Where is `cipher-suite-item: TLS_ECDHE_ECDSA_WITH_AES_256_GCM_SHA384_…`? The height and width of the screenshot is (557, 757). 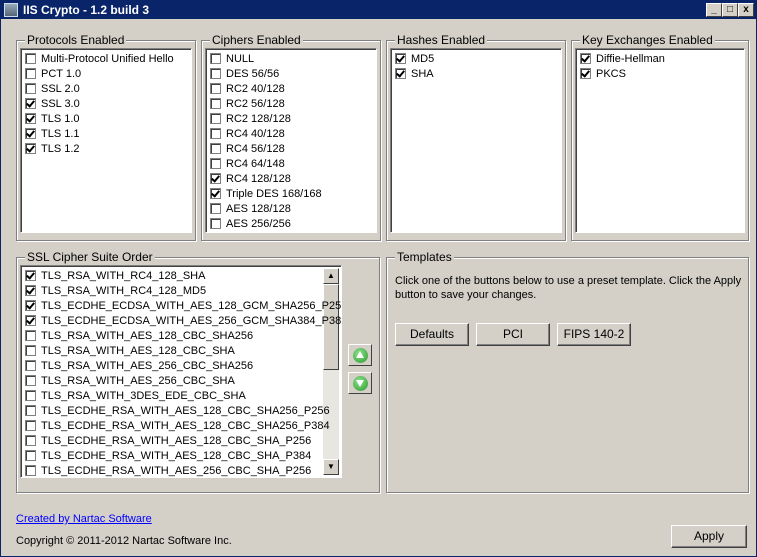
cipher-suite-item: TLS_ECDHE_ECDSA_WITH_AES_256_GCM_SHA384_… is located at coordinates (183, 321).